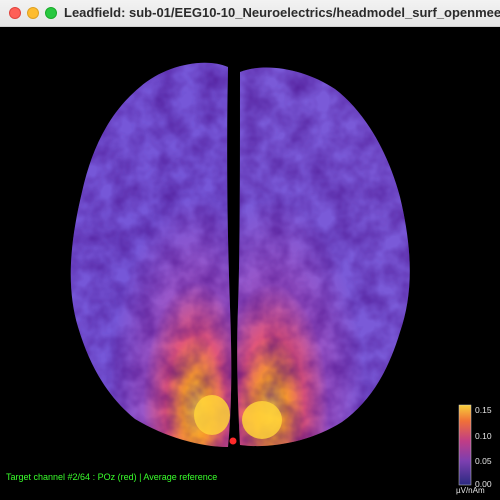  Describe the element at coordinates (470, 490) in the screenshot. I see `colorbar-unit: µV/nAm` at that location.